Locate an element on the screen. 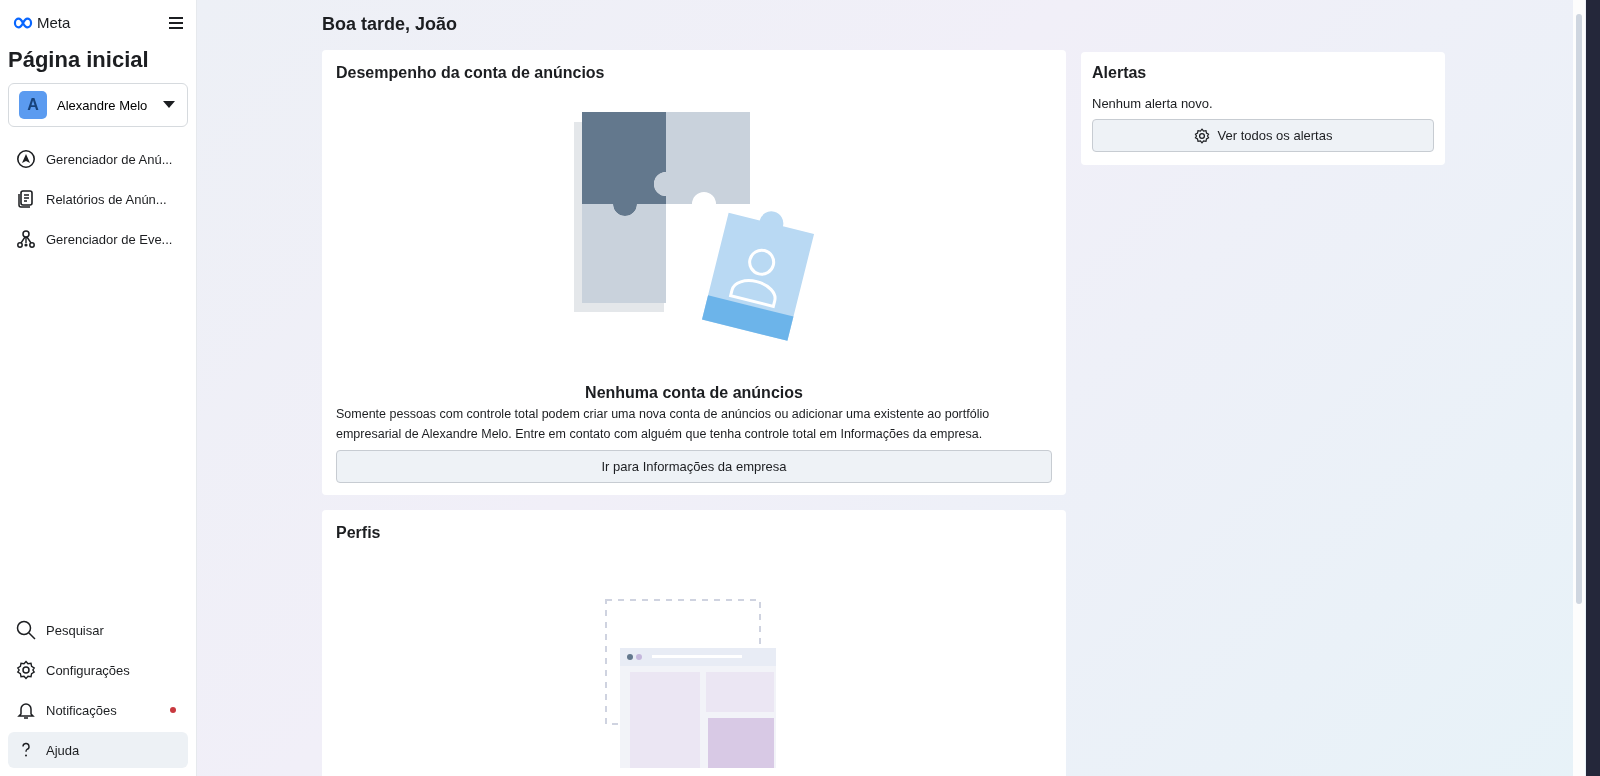 The height and width of the screenshot is (776, 1600). sidebar-item: Ajuda is located at coordinates (98, 750).